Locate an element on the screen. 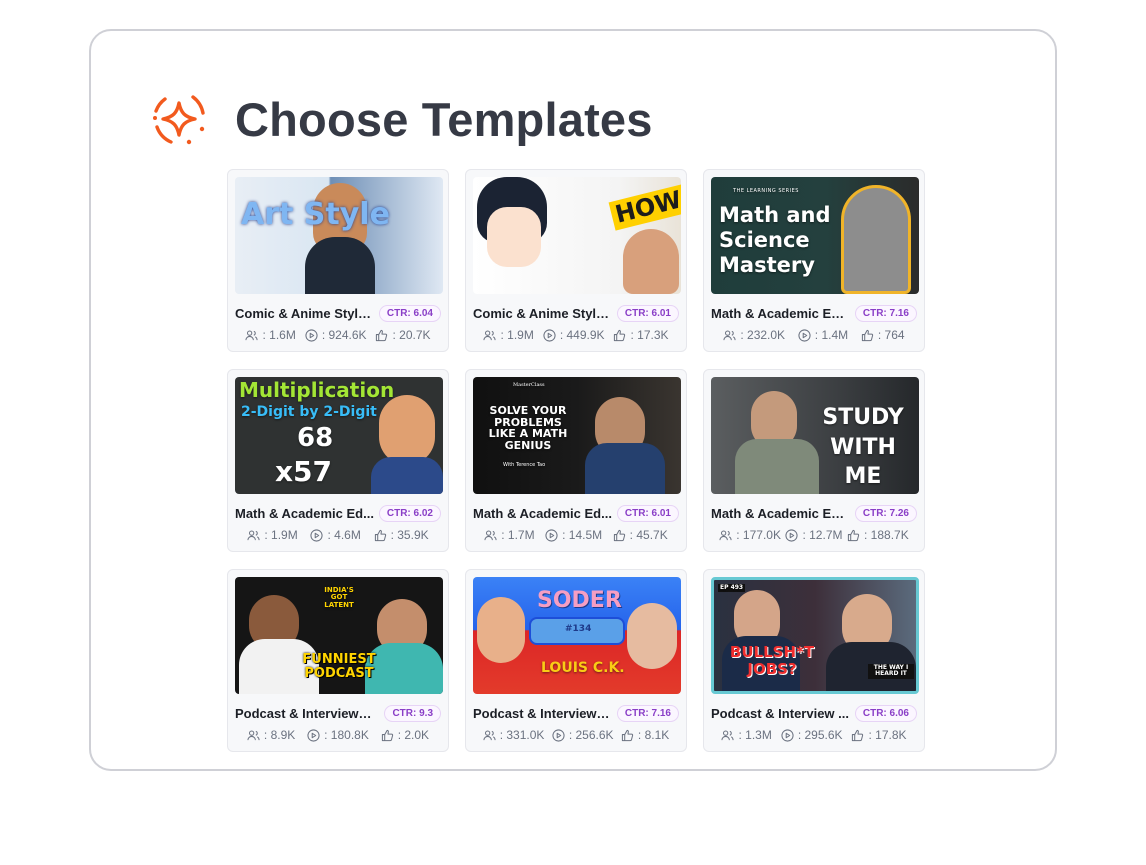 This screenshot has width=1146, height=865. view-count: : 449.9K is located at coordinates (574, 335).